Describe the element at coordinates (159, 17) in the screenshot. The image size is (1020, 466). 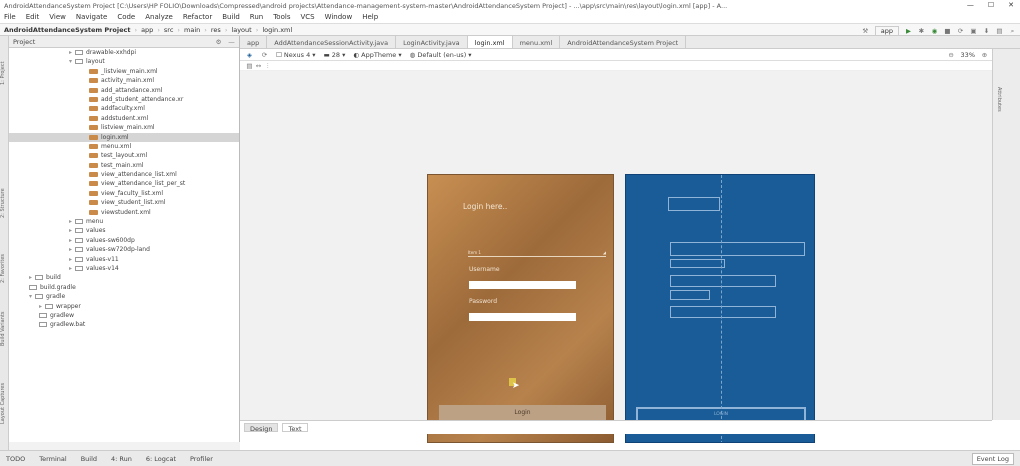
I see `menu-item-analyze: Analyze` at that location.